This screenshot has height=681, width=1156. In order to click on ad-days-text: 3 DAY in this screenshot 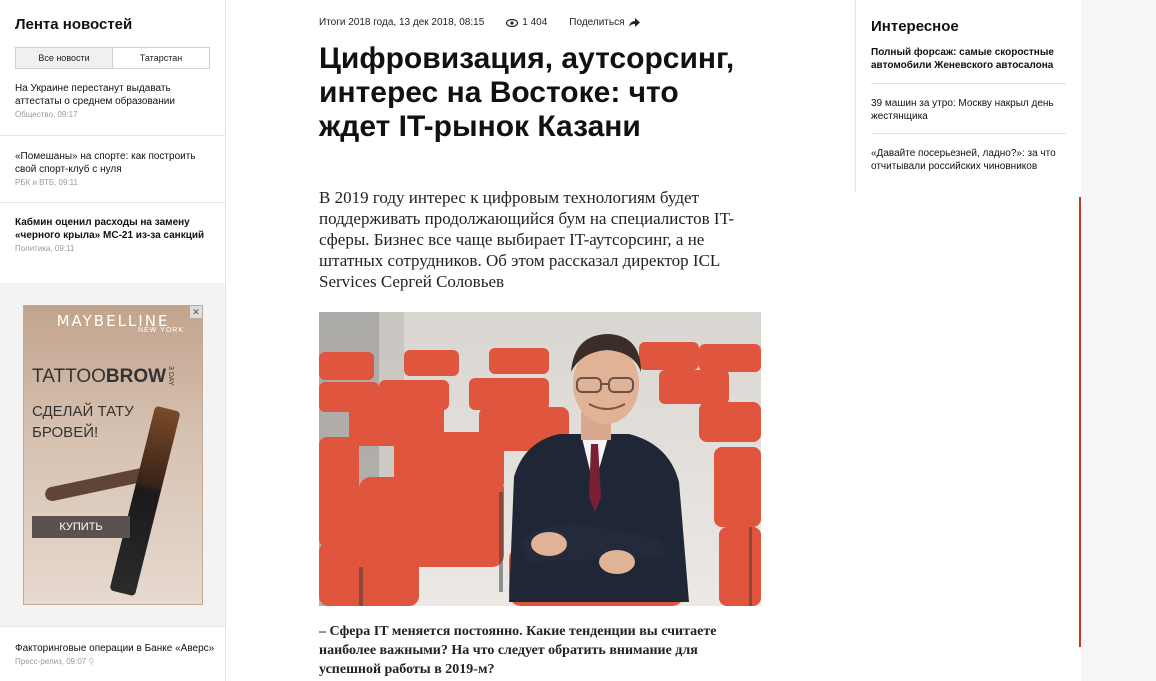, I will do `click(170, 376)`.